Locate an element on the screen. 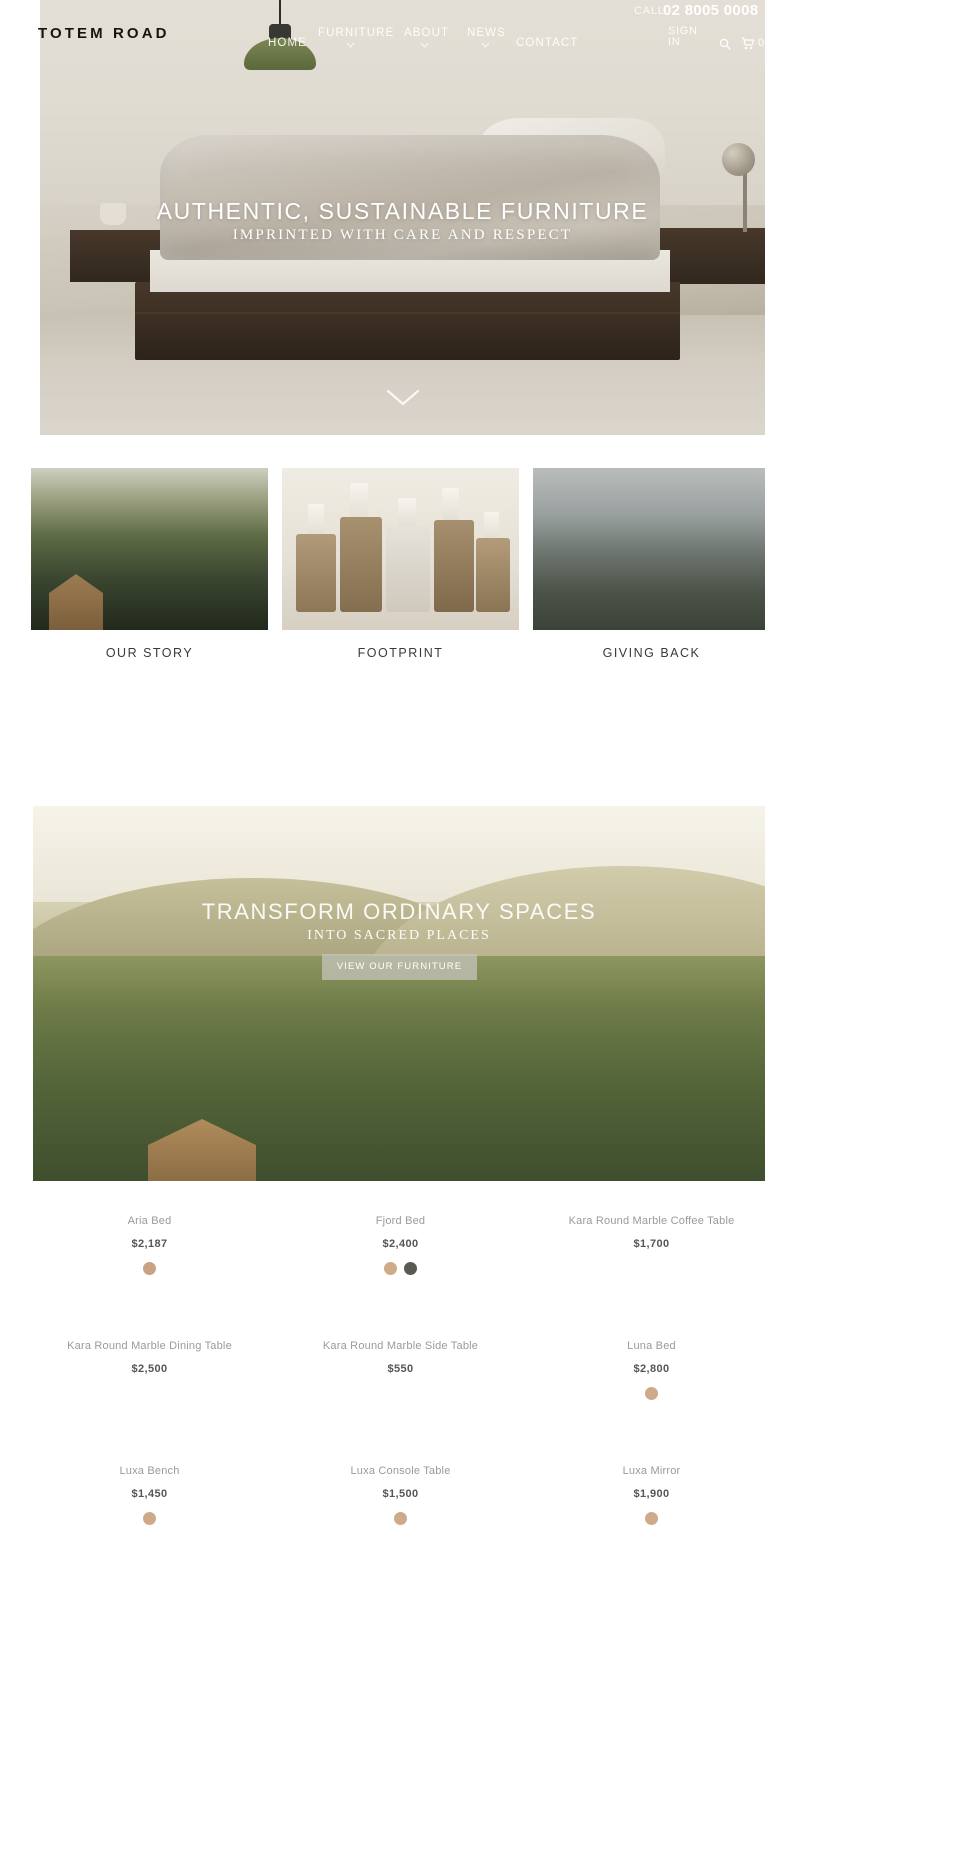  misty-cliff-photo is located at coordinates (649, 549).